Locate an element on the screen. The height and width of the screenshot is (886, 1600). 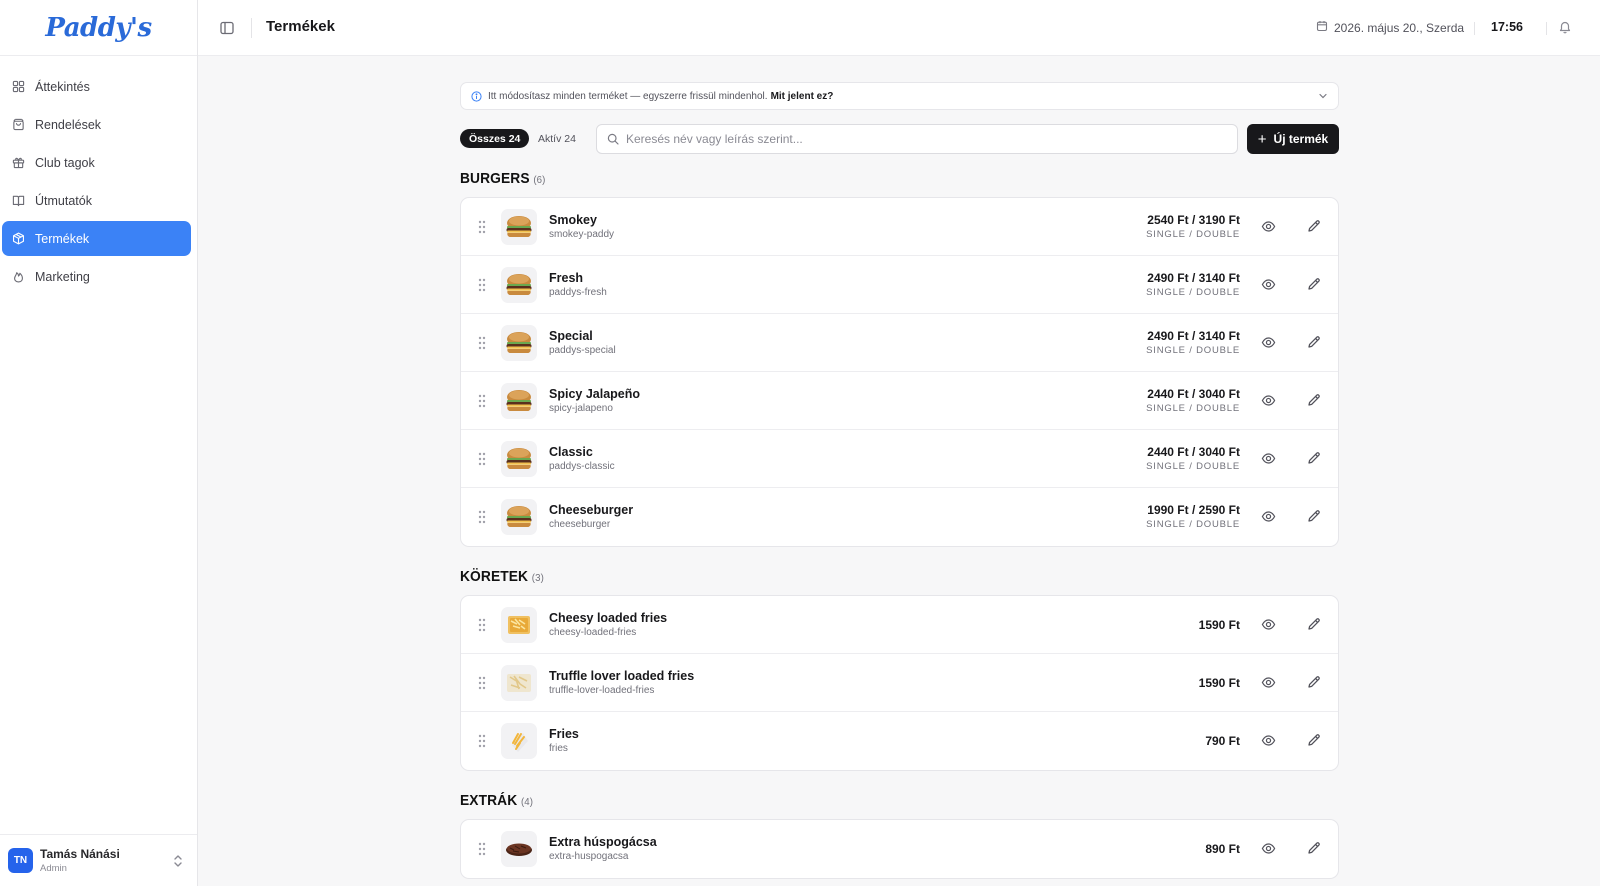
bell-icon is located at coordinates (1565, 29).